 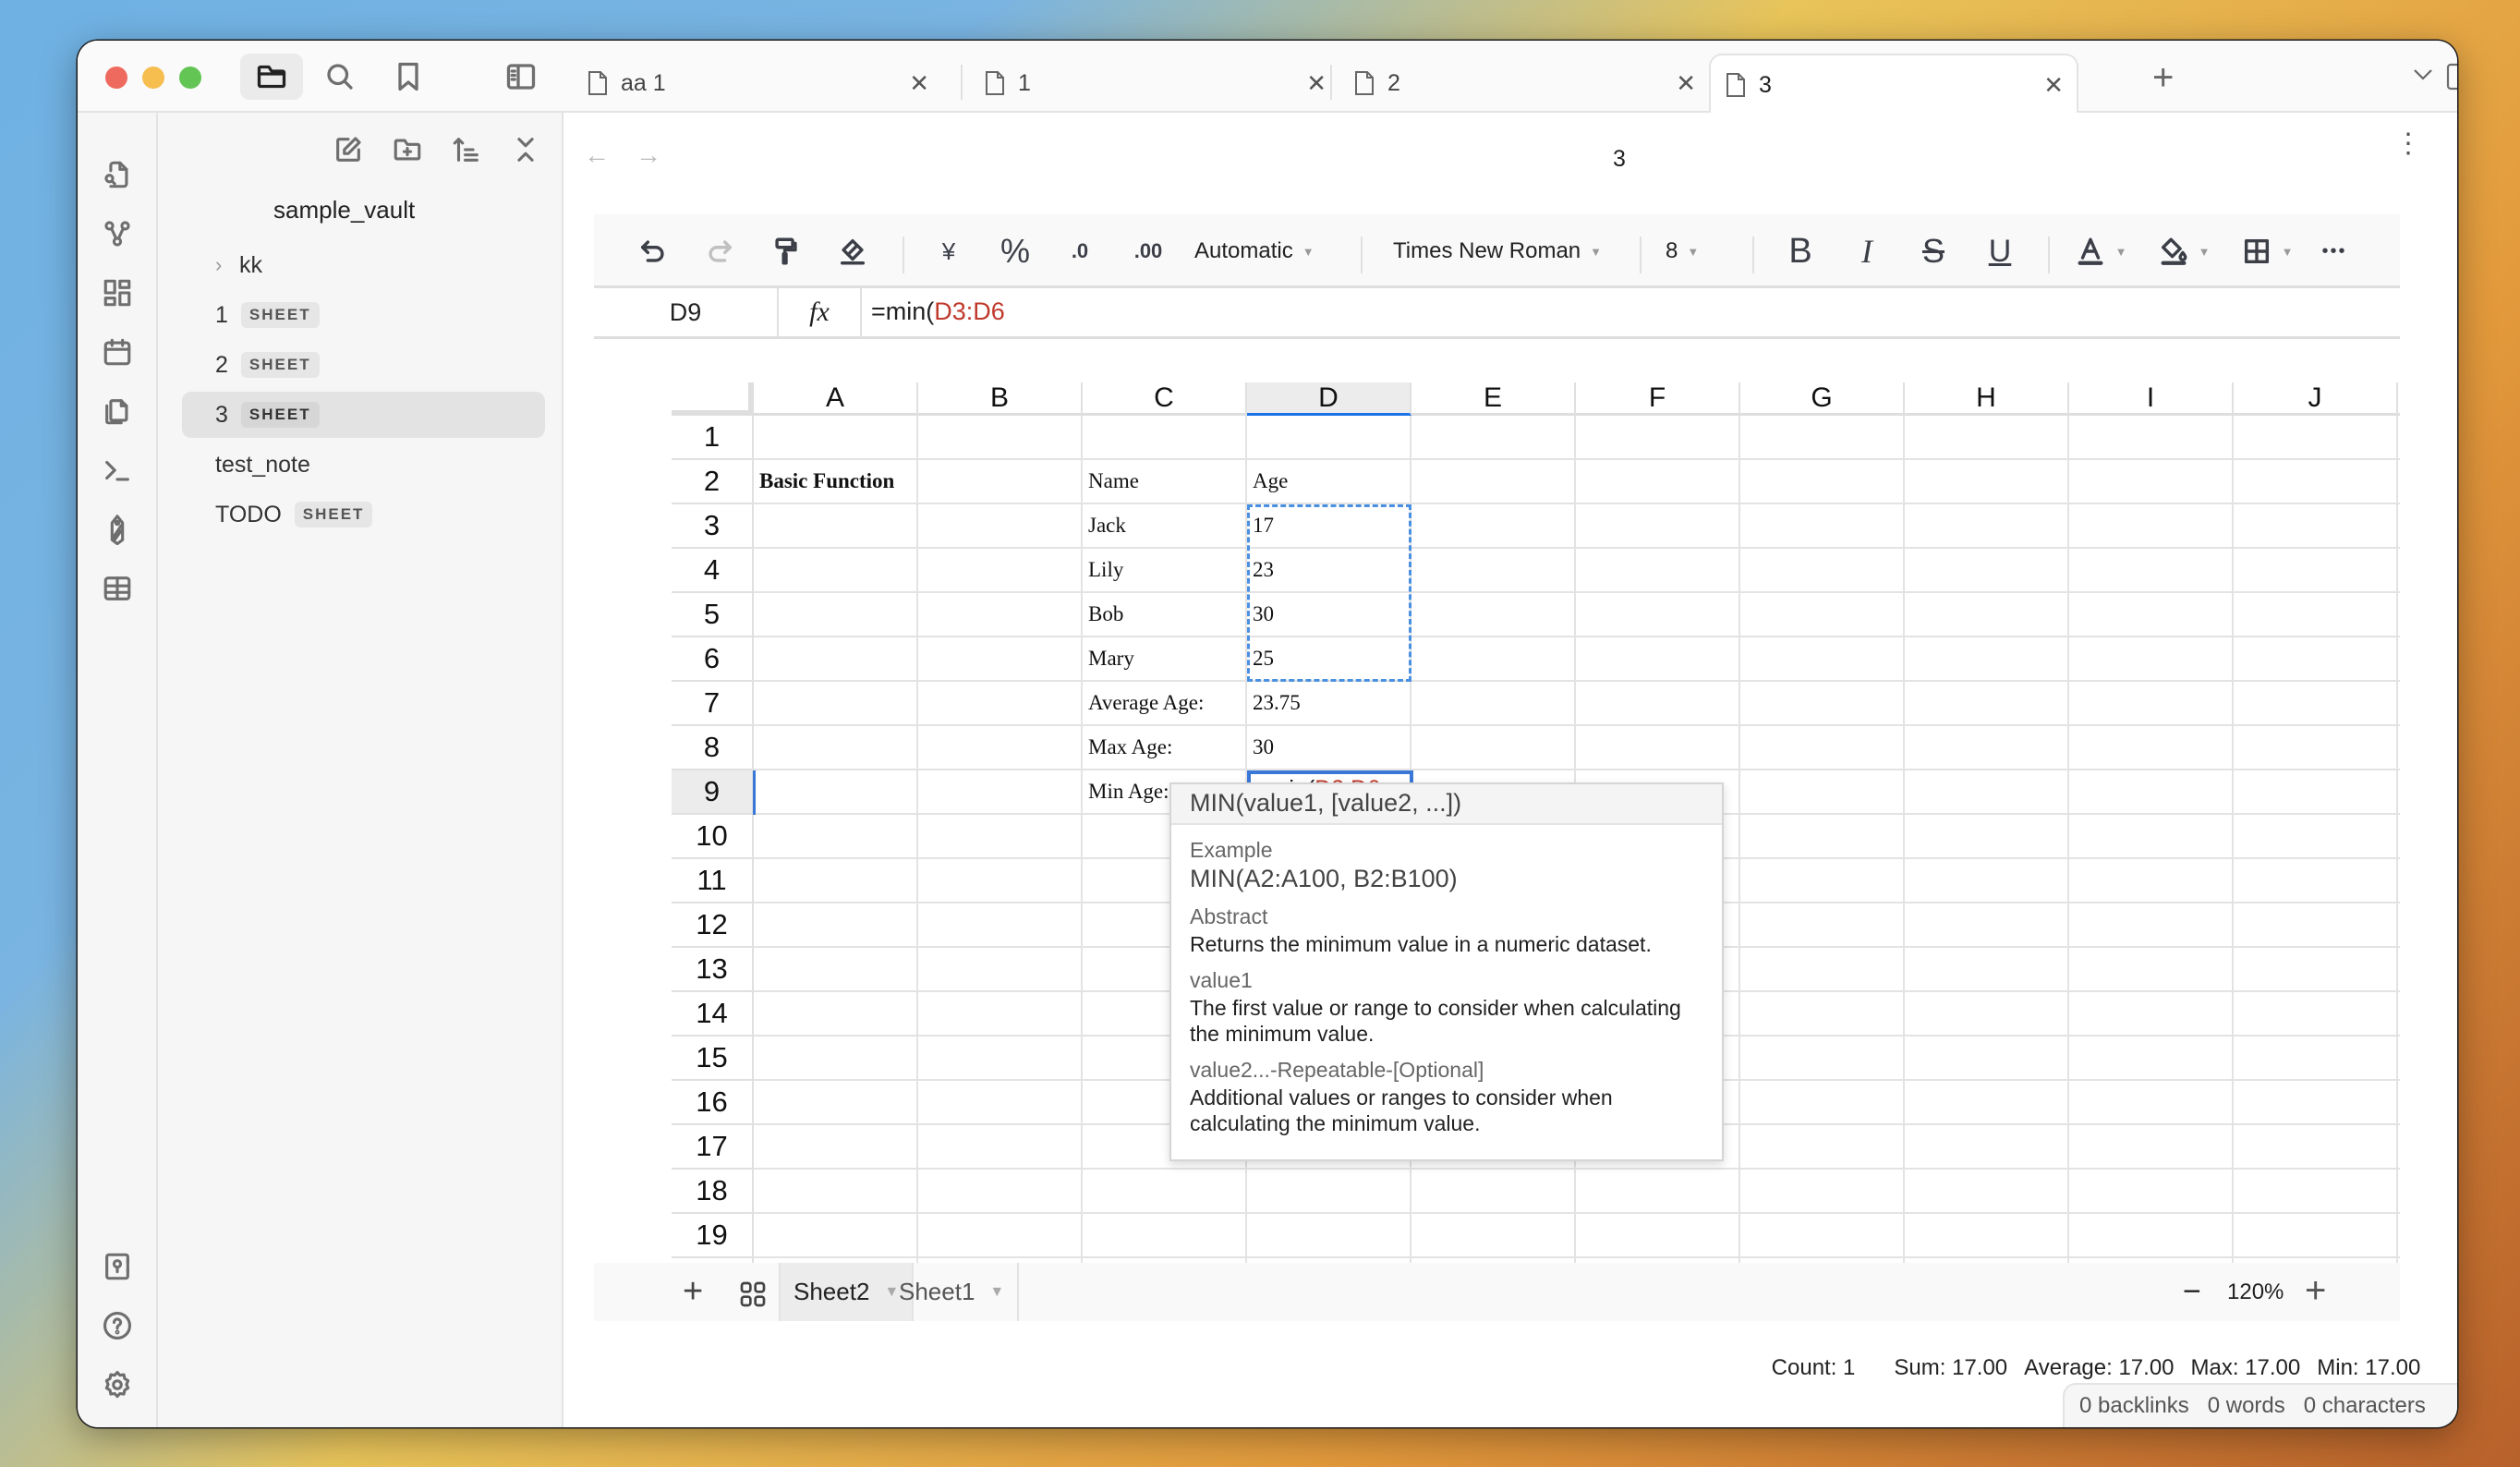 I want to click on cell-G17, so click(x=1822, y=1148).